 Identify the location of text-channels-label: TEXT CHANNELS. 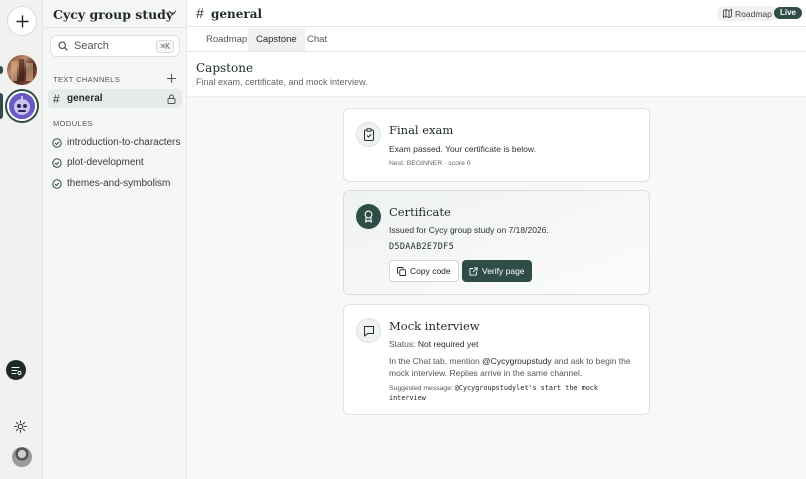
(87, 79).